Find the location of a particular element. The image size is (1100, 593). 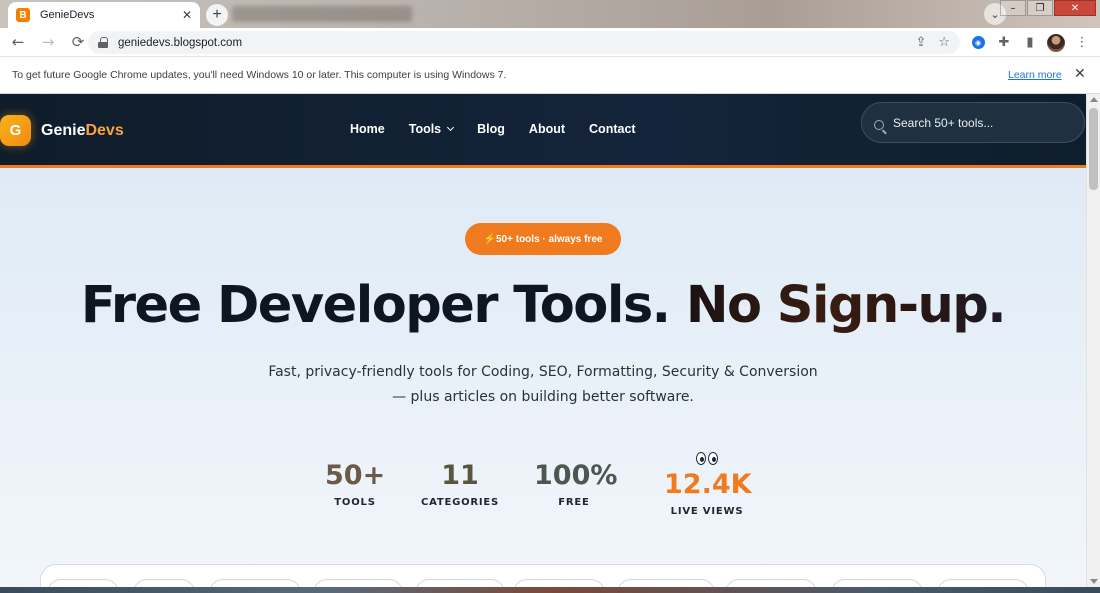

logo-text-genie: Genie is located at coordinates (63, 130).